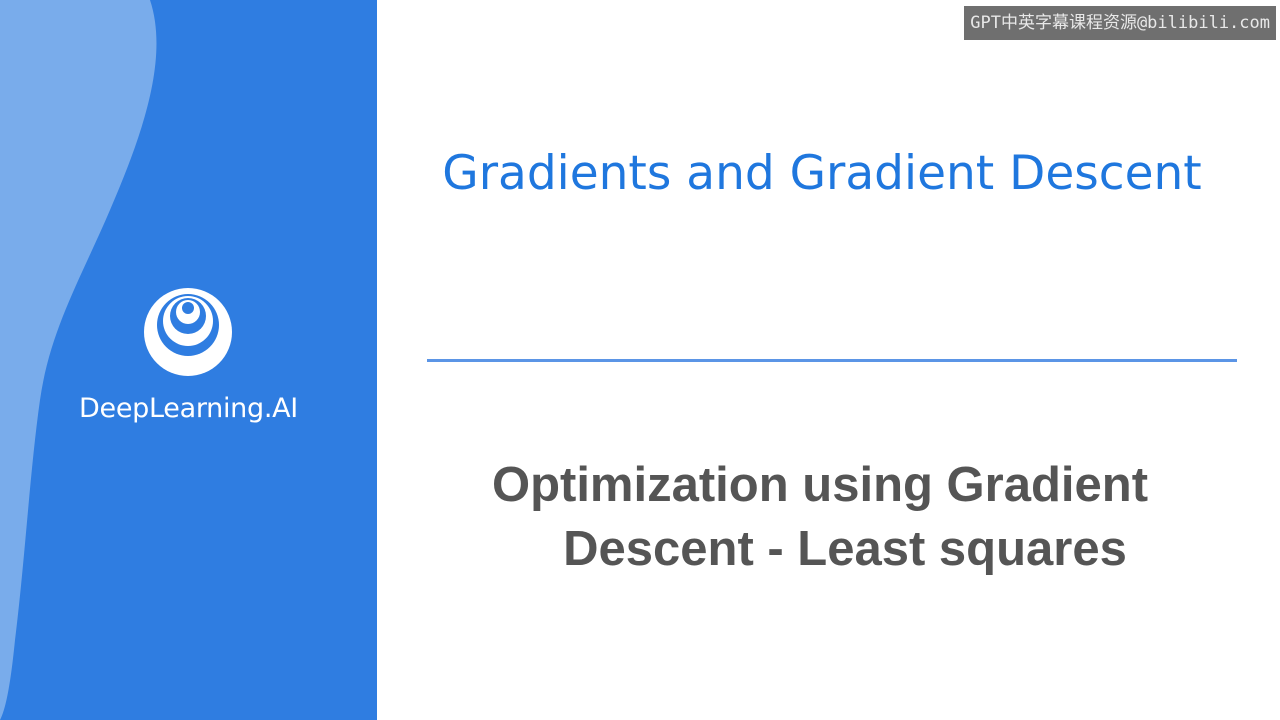 The height and width of the screenshot is (720, 1280). What do you see at coordinates (845, 549) in the screenshot?
I see `subtitle-line-2: Descent - Least squares` at bounding box center [845, 549].